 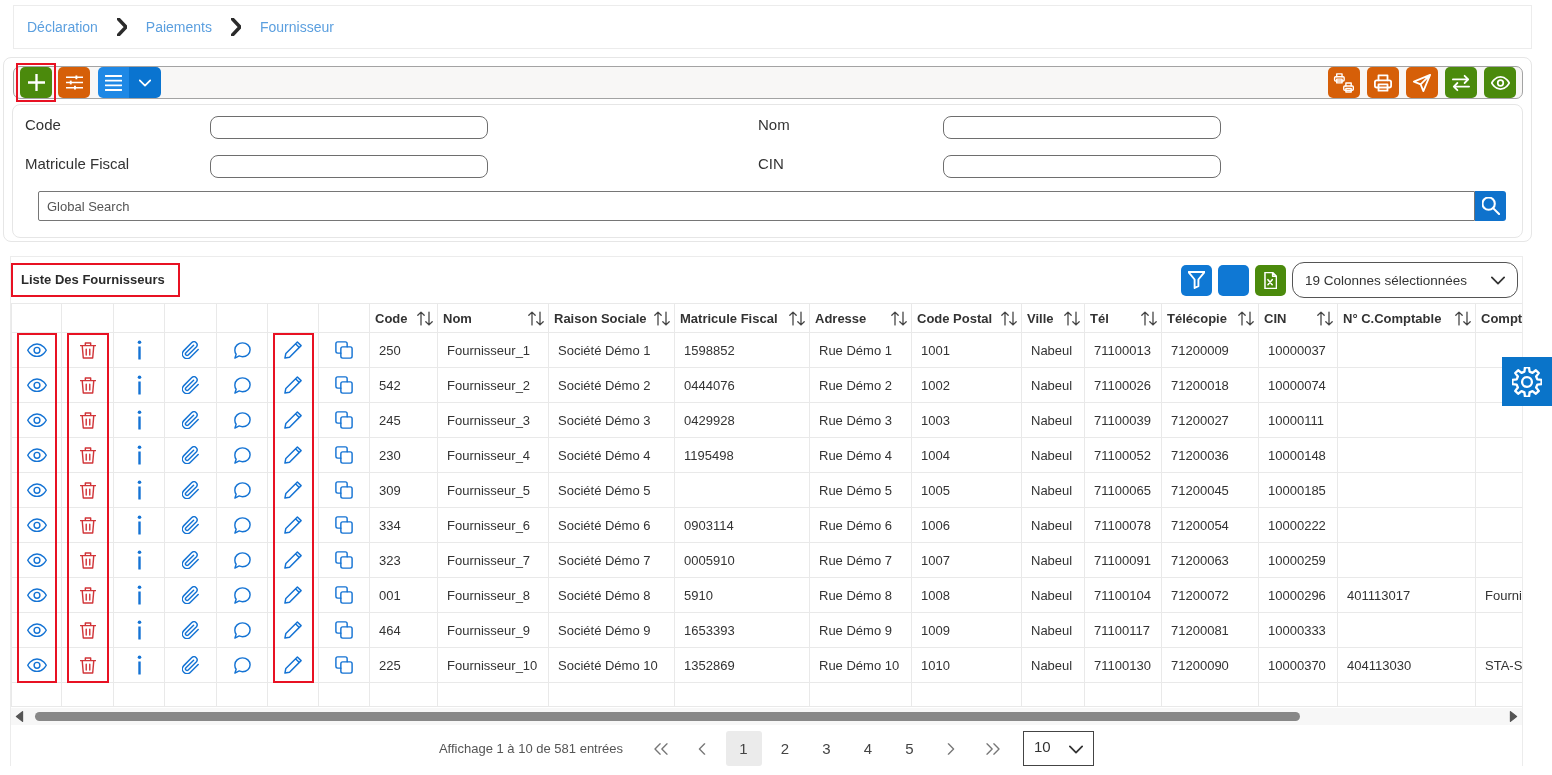 I want to click on search-field: Global Search, so click(x=756, y=206).